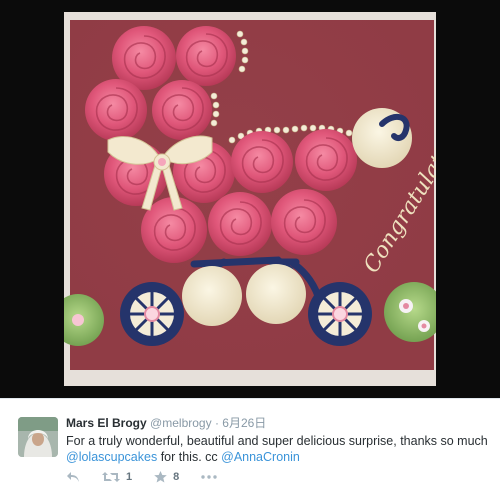  Describe the element at coordinates (277, 423) in the screenshot. I see `tweet-header: Mars El Brogy @melbrogy · 6月26日` at that location.